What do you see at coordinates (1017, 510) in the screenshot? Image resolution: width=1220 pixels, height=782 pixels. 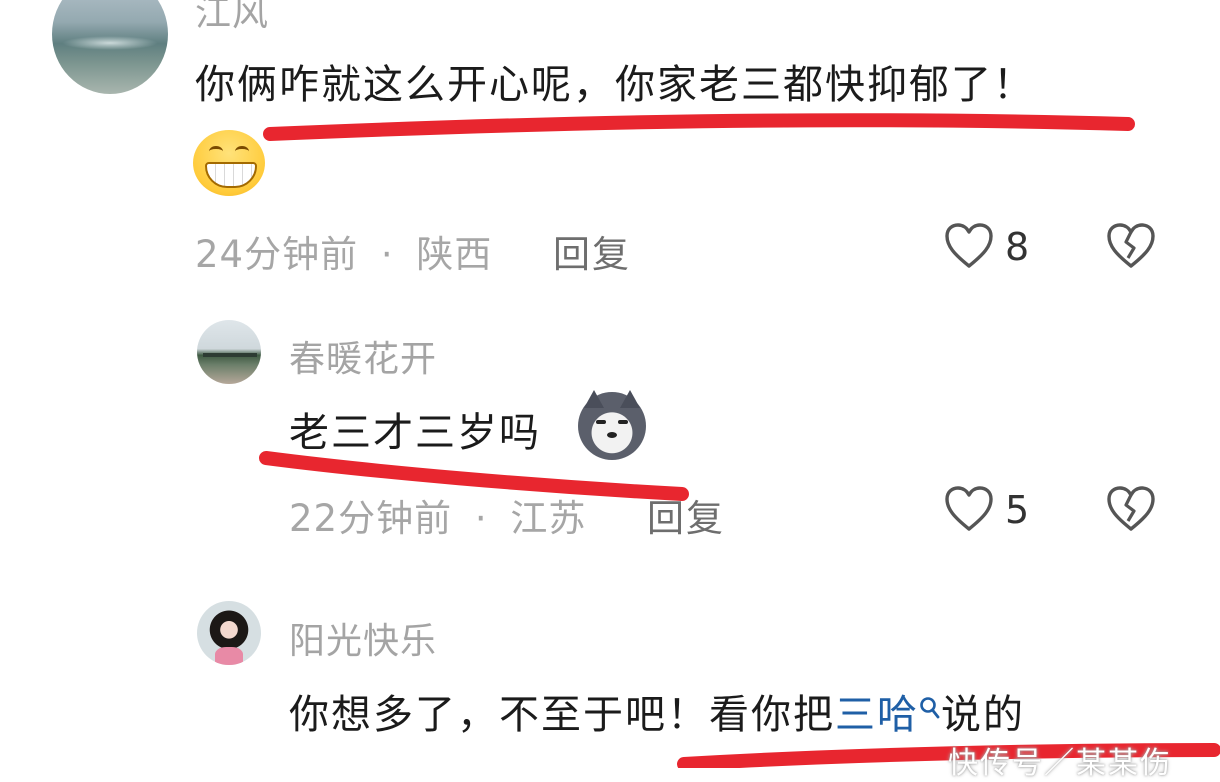 I see `like-count: 5` at bounding box center [1017, 510].